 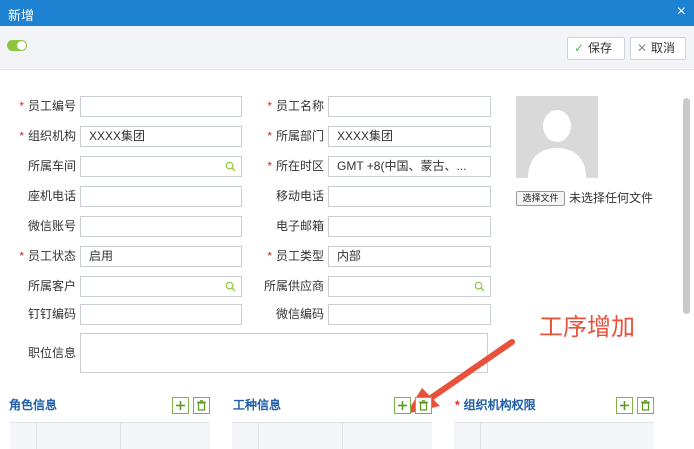 I want to click on save-button: ✓ 保存, so click(x=596, y=48).